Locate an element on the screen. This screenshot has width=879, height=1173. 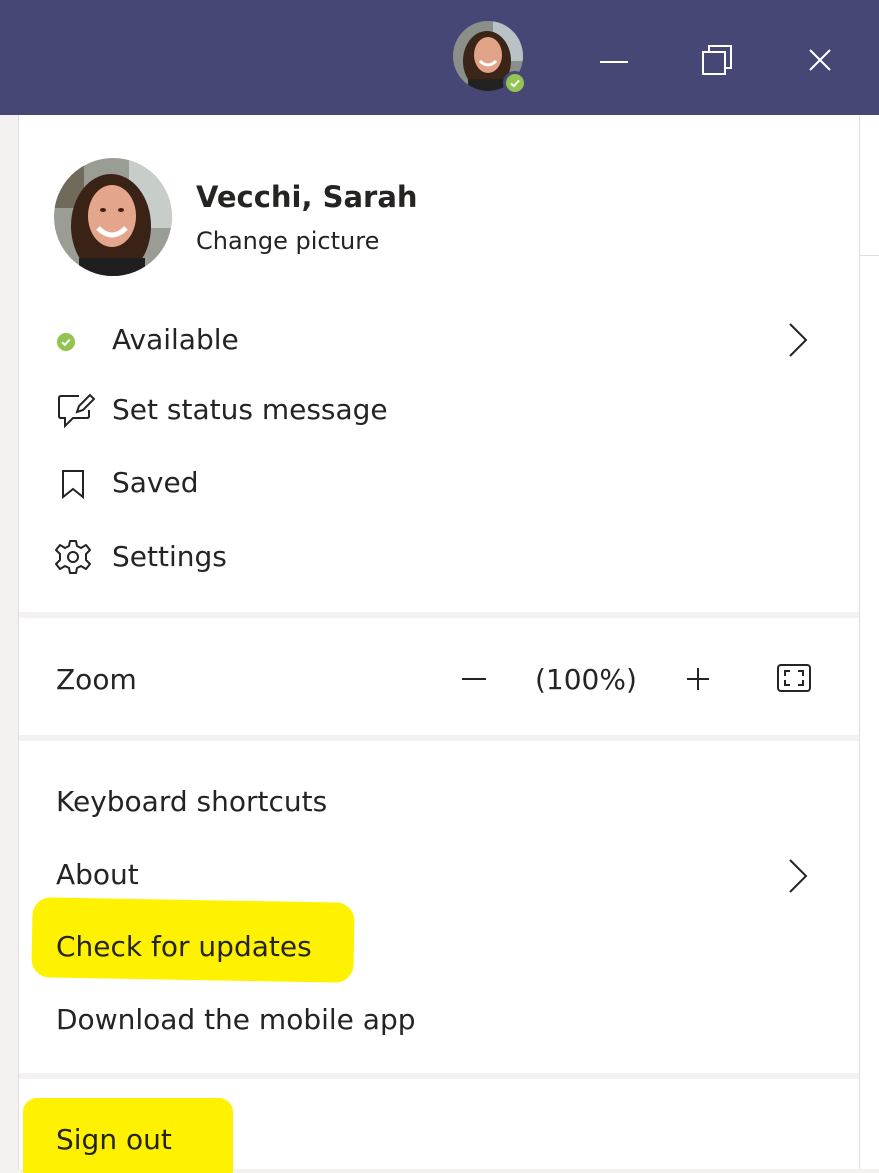
saved-label: Saved is located at coordinates (155, 482).